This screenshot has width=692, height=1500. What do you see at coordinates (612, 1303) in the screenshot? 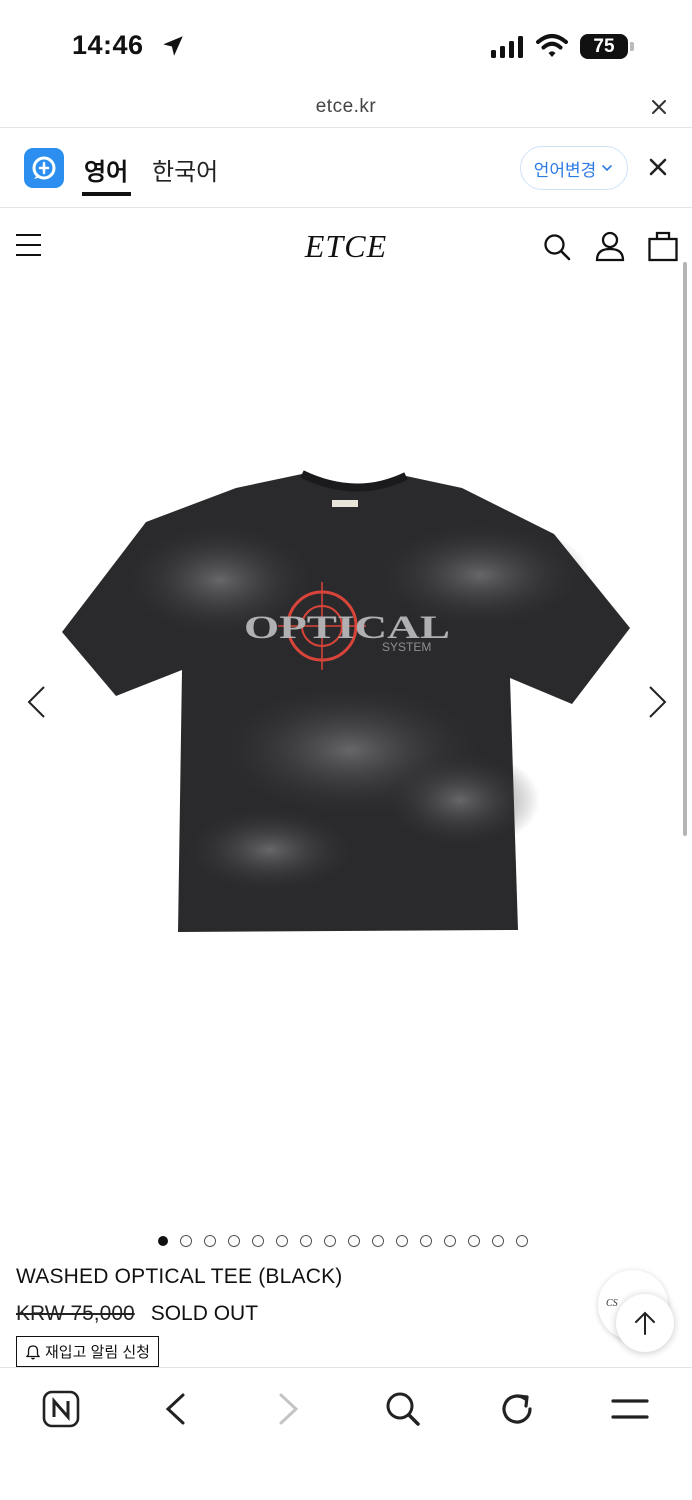
I see `cs-label: CS` at bounding box center [612, 1303].